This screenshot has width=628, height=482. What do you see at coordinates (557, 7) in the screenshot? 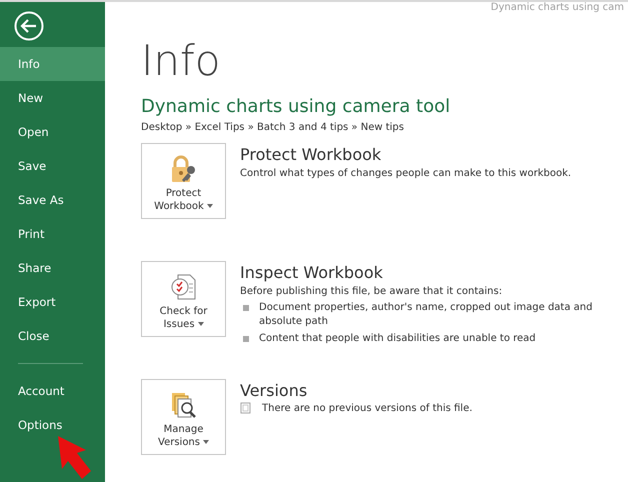
I see `window-title: Dynamic charts using cam` at bounding box center [557, 7].